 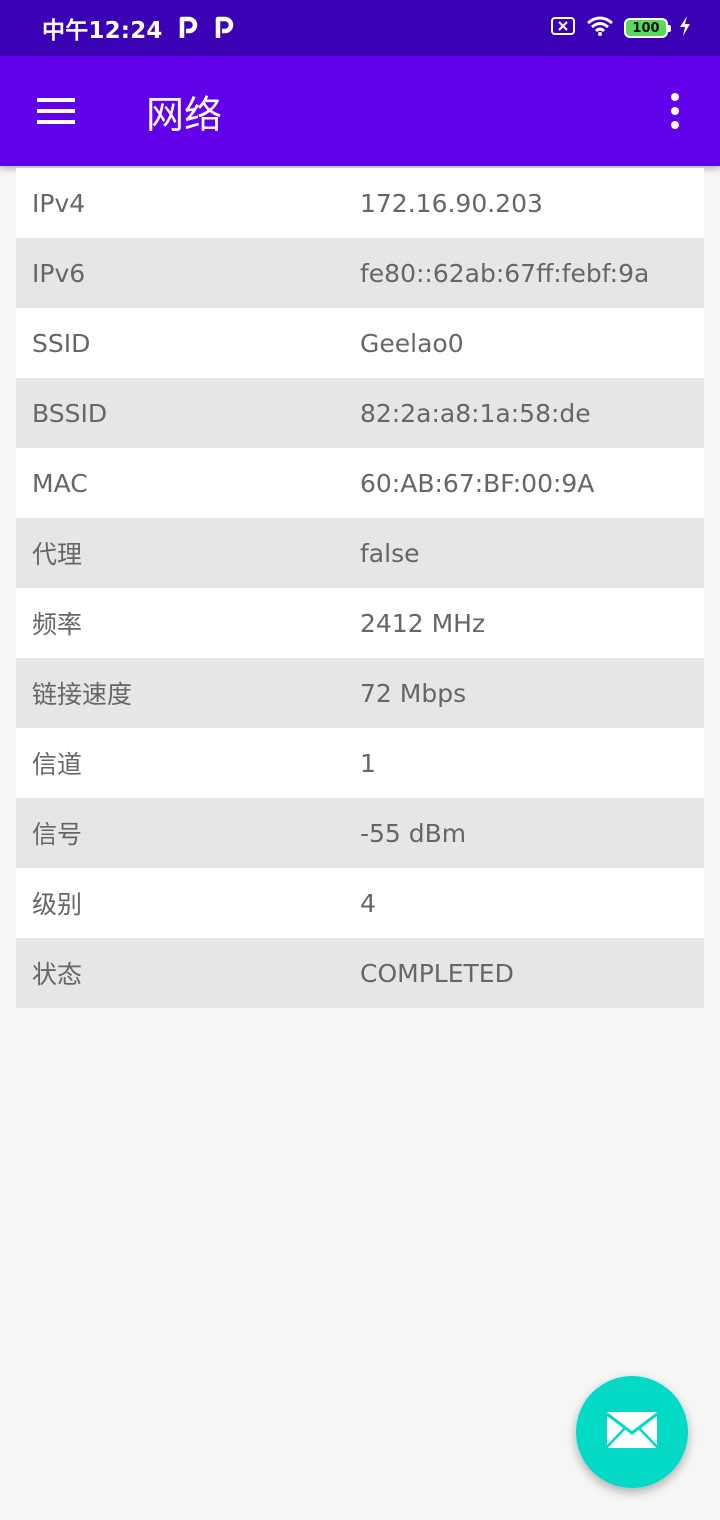 I want to click on status-left: 中午12:24, so click(x=138, y=28).